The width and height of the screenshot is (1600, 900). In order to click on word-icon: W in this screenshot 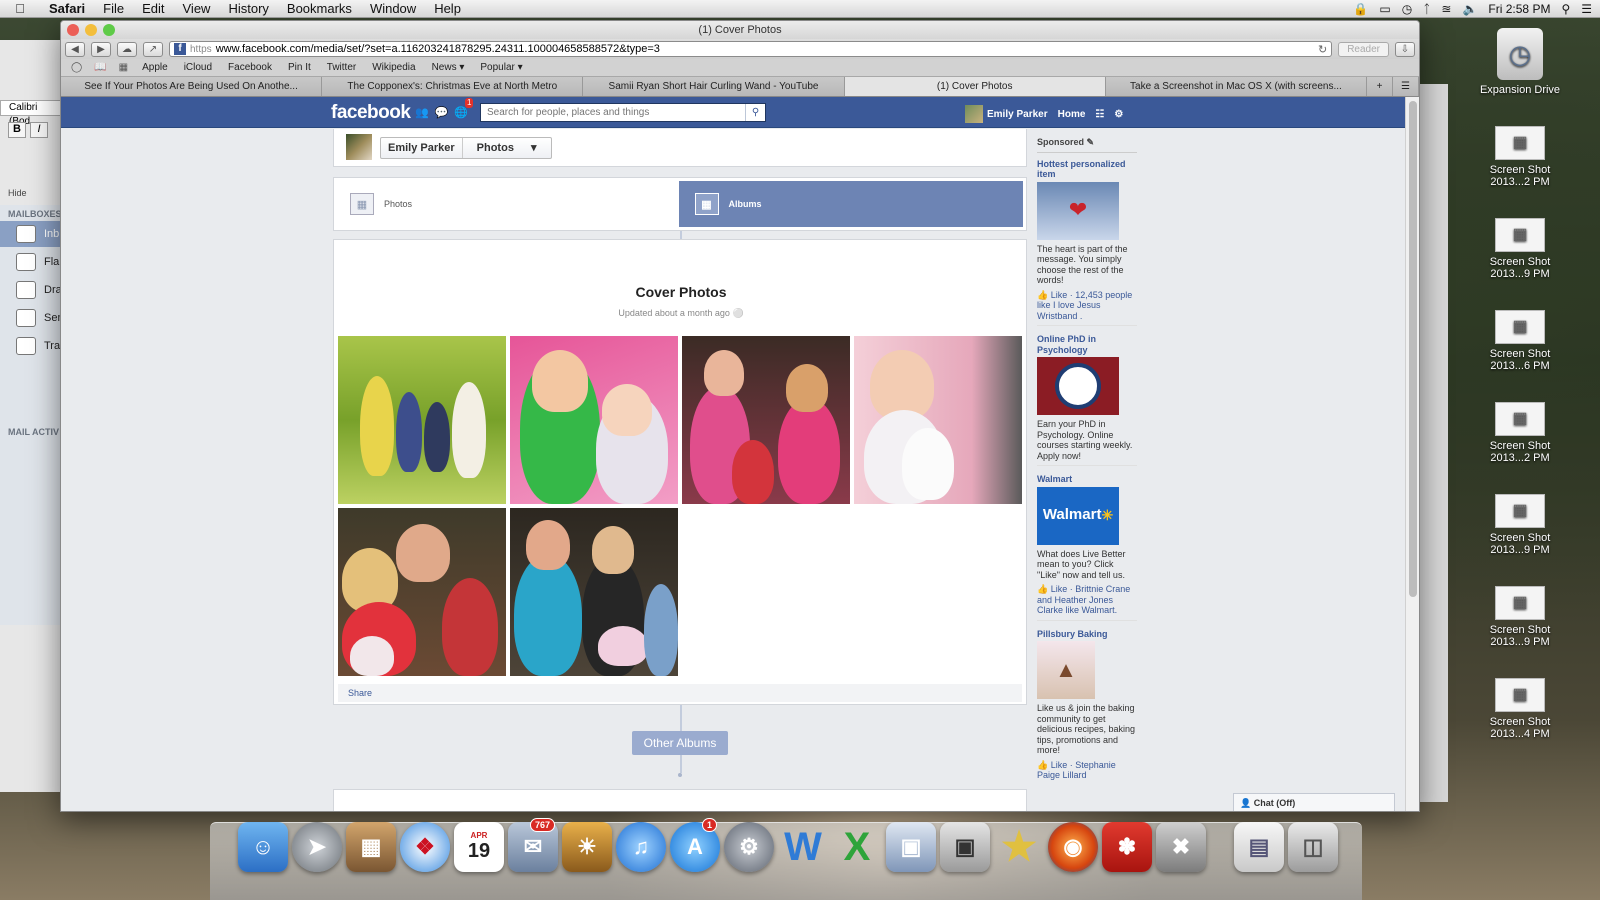, I will do `click(803, 847)`.